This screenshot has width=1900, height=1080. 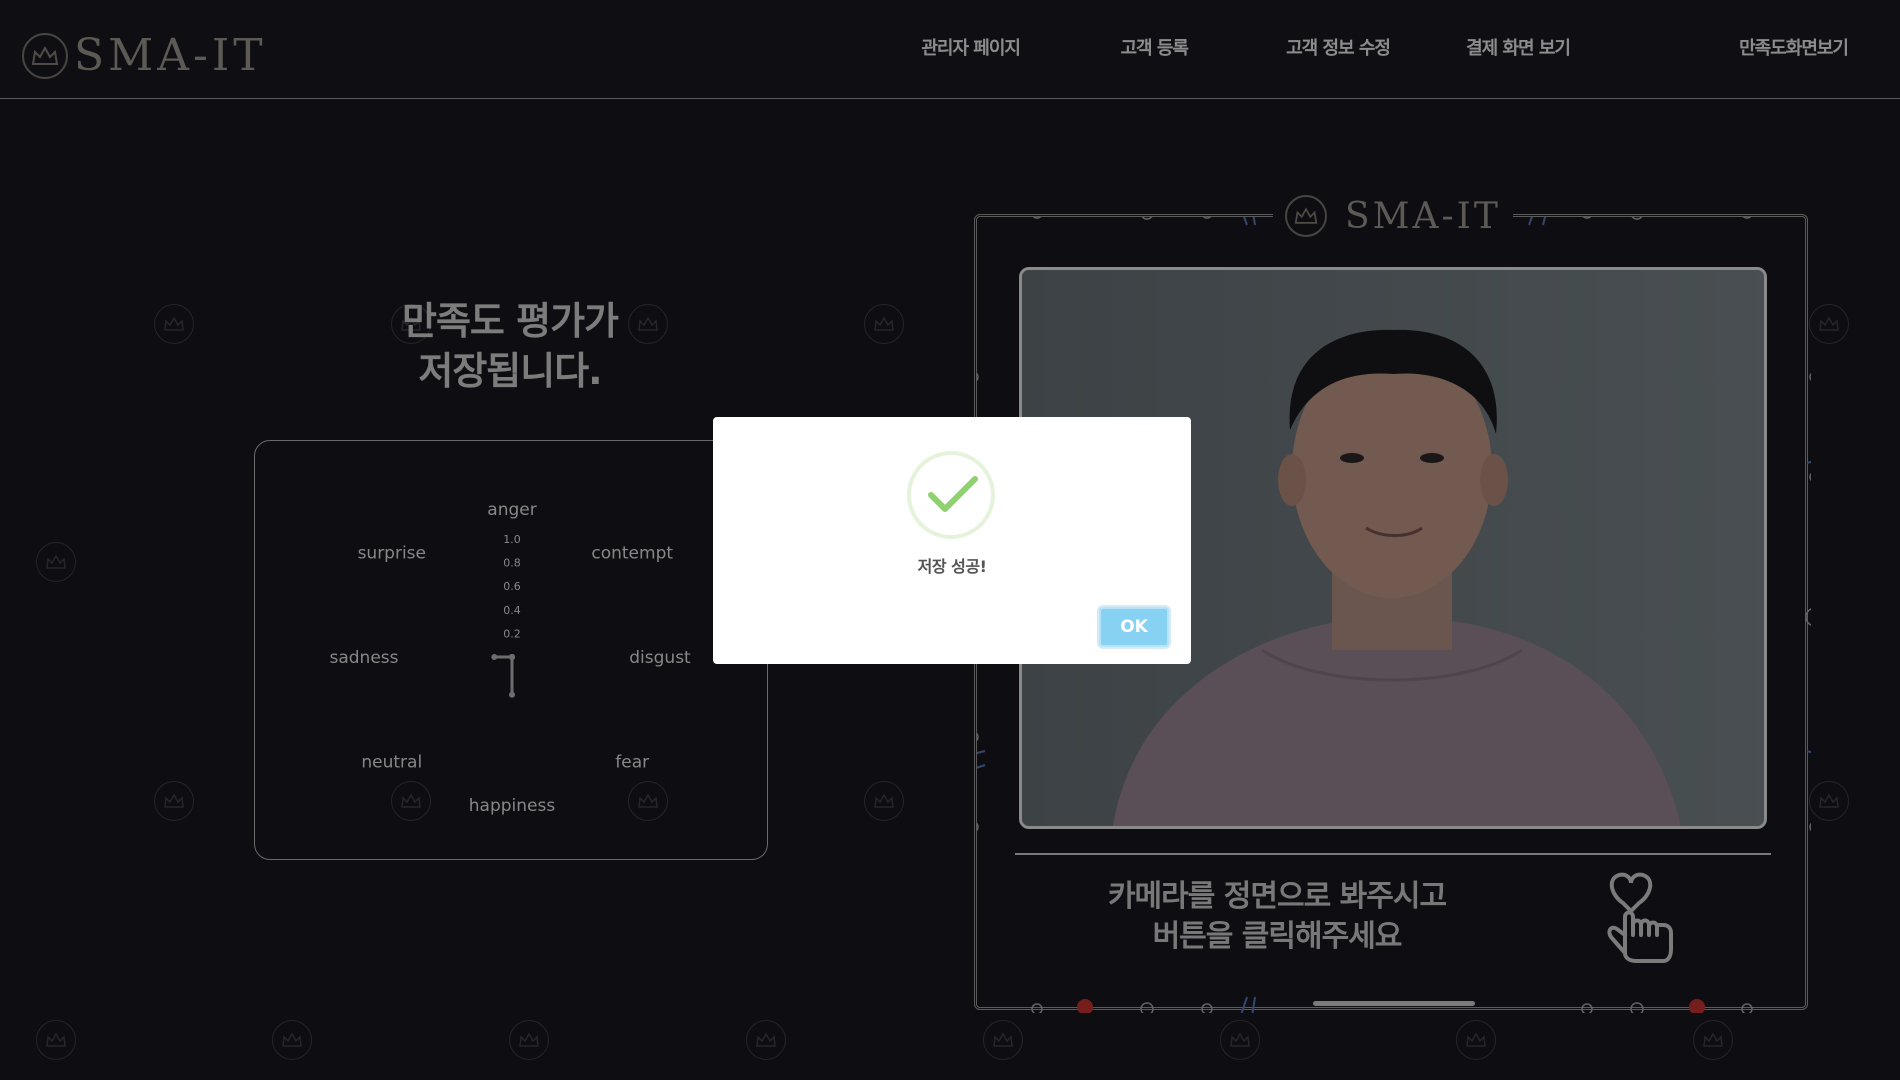 What do you see at coordinates (1134, 627) in the screenshot?
I see `ok-button: OK` at bounding box center [1134, 627].